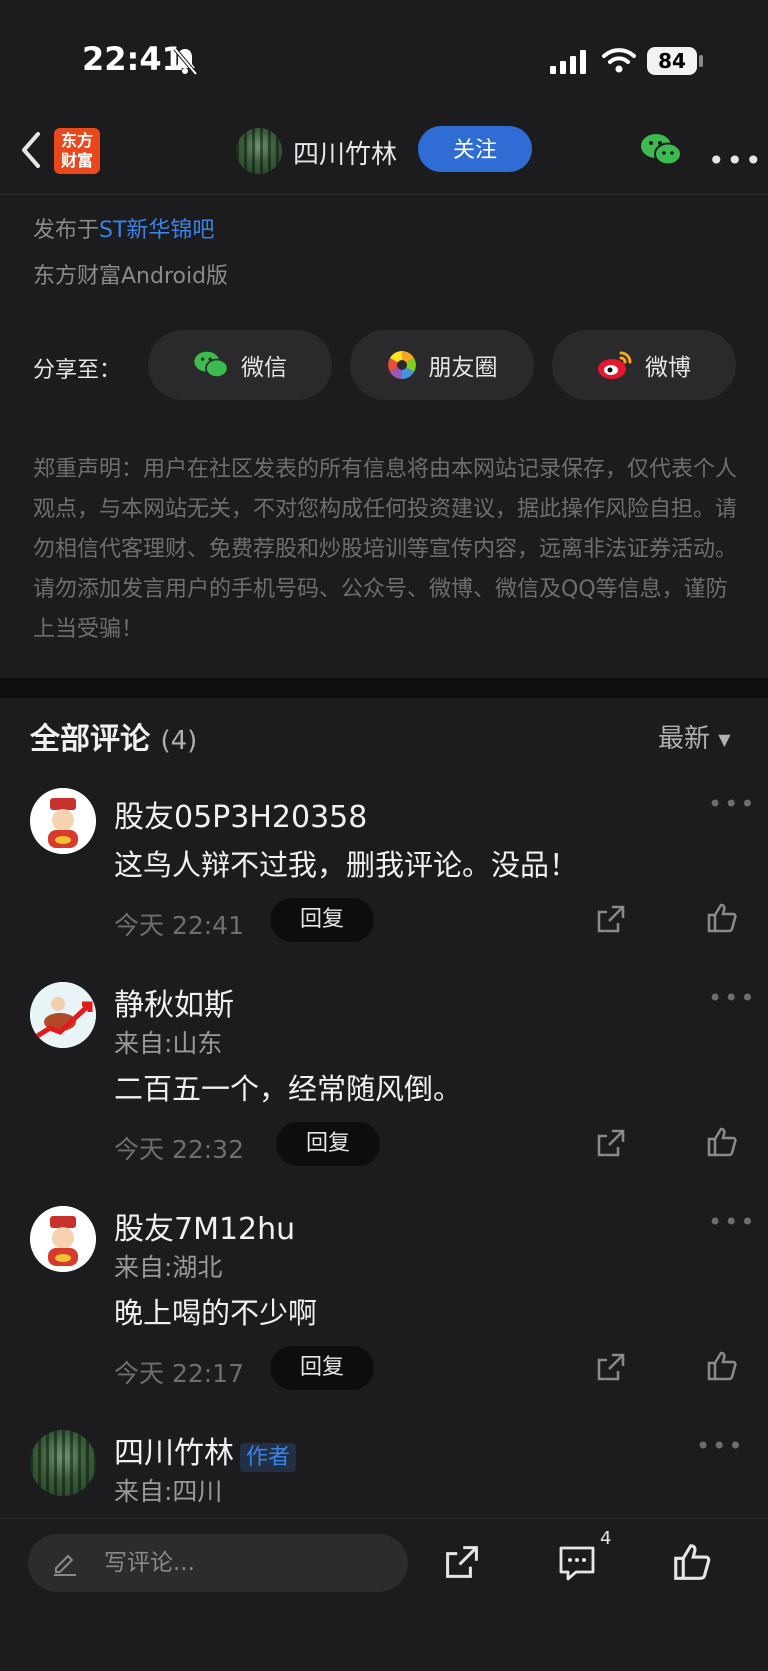 The height and width of the screenshot is (1671, 768). What do you see at coordinates (179, 741) in the screenshot?
I see `comments-count: (4)` at bounding box center [179, 741].